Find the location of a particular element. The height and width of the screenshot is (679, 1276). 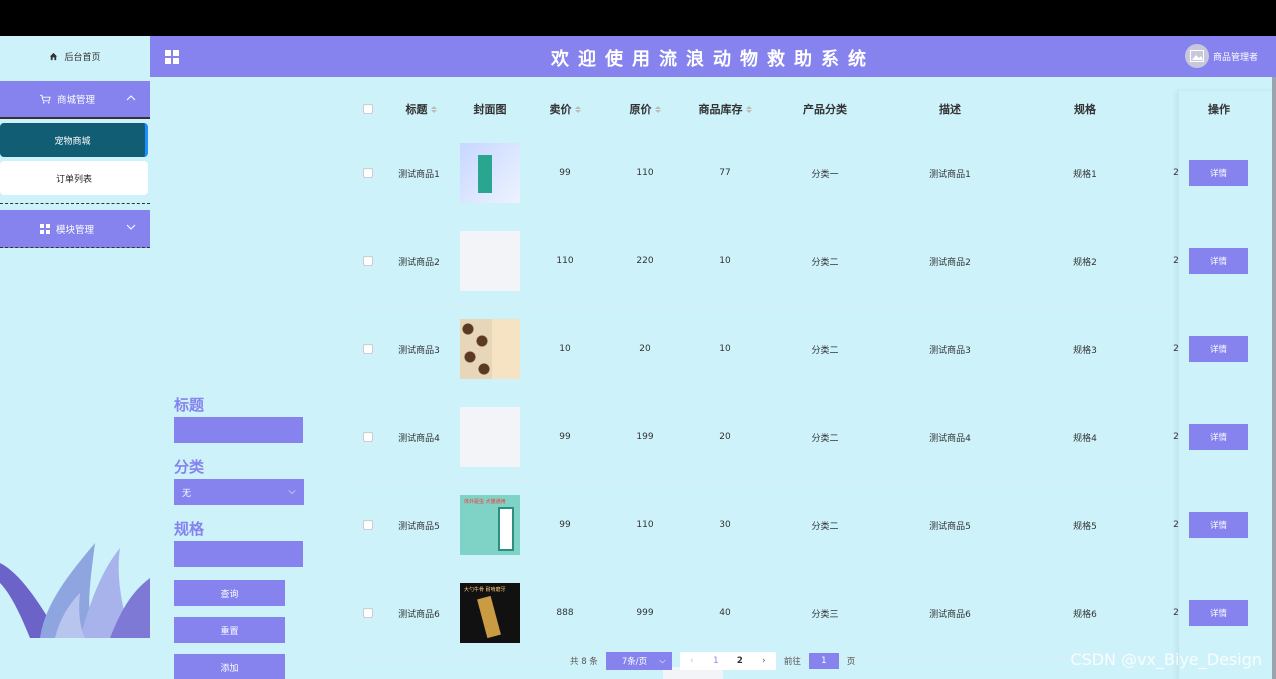

cell-title: 测试商品1 is located at coordinates (419, 174).